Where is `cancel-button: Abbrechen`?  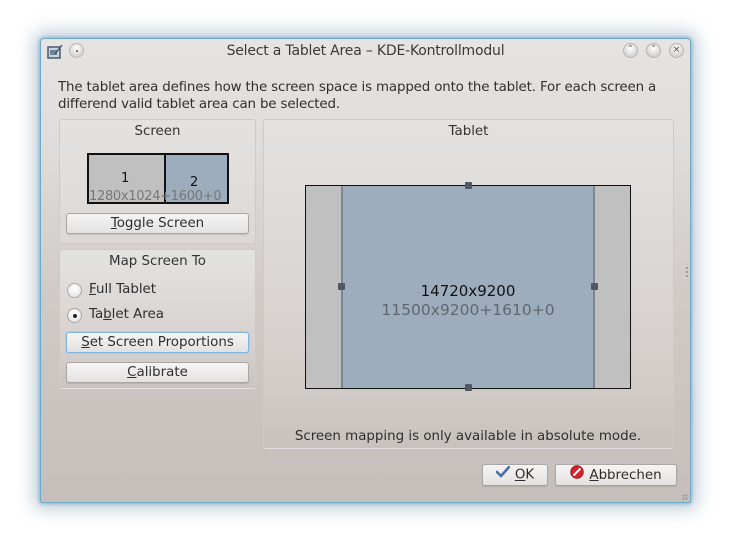
cancel-button: Abbrechen is located at coordinates (616, 475).